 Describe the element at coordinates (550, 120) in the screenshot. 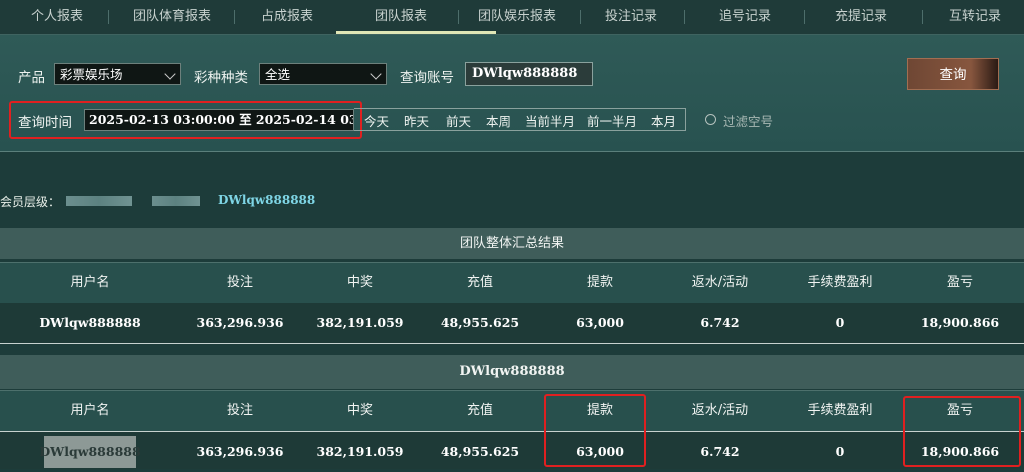

I see `quick-range-current-half-month: 当前半月` at that location.